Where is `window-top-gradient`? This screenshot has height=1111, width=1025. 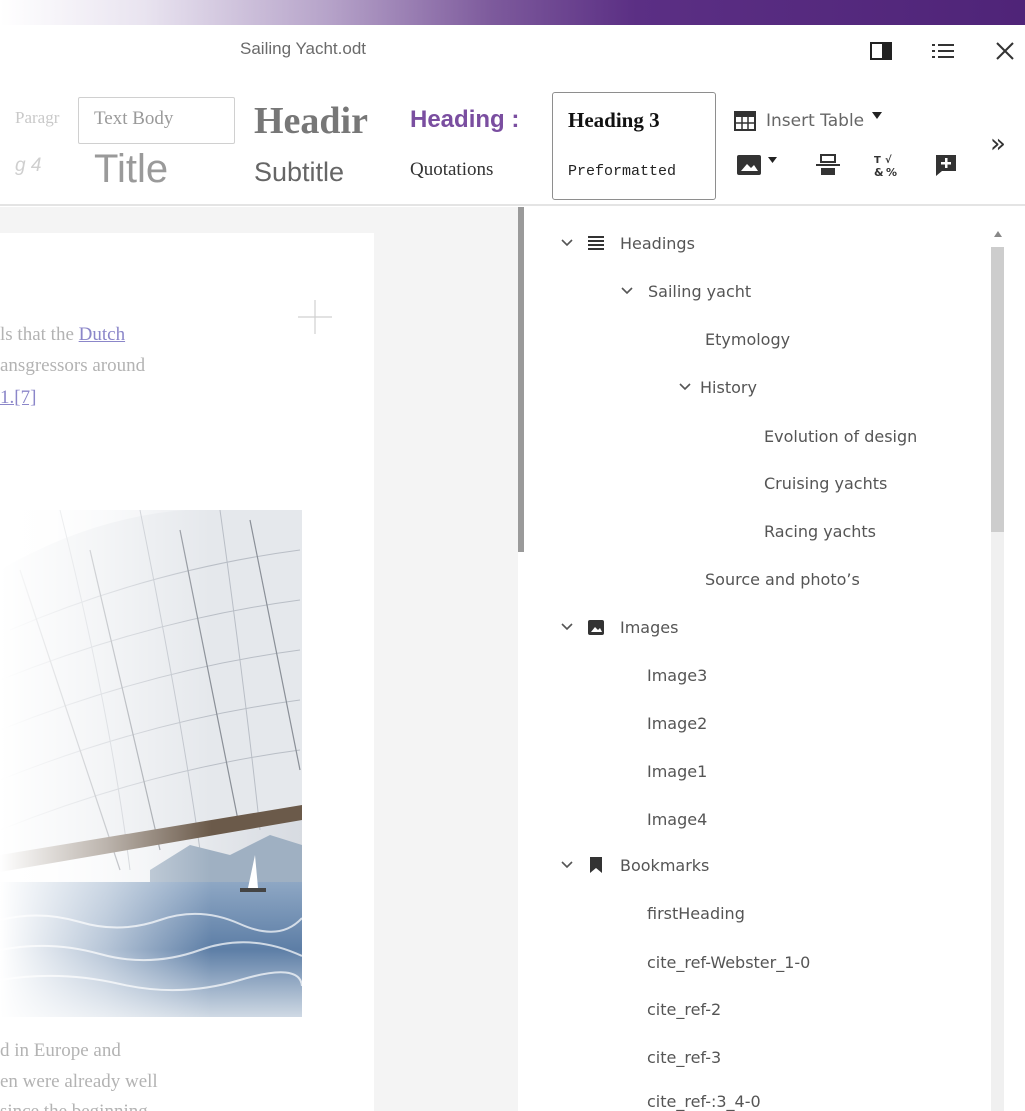 window-top-gradient is located at coordinates (512, 12).